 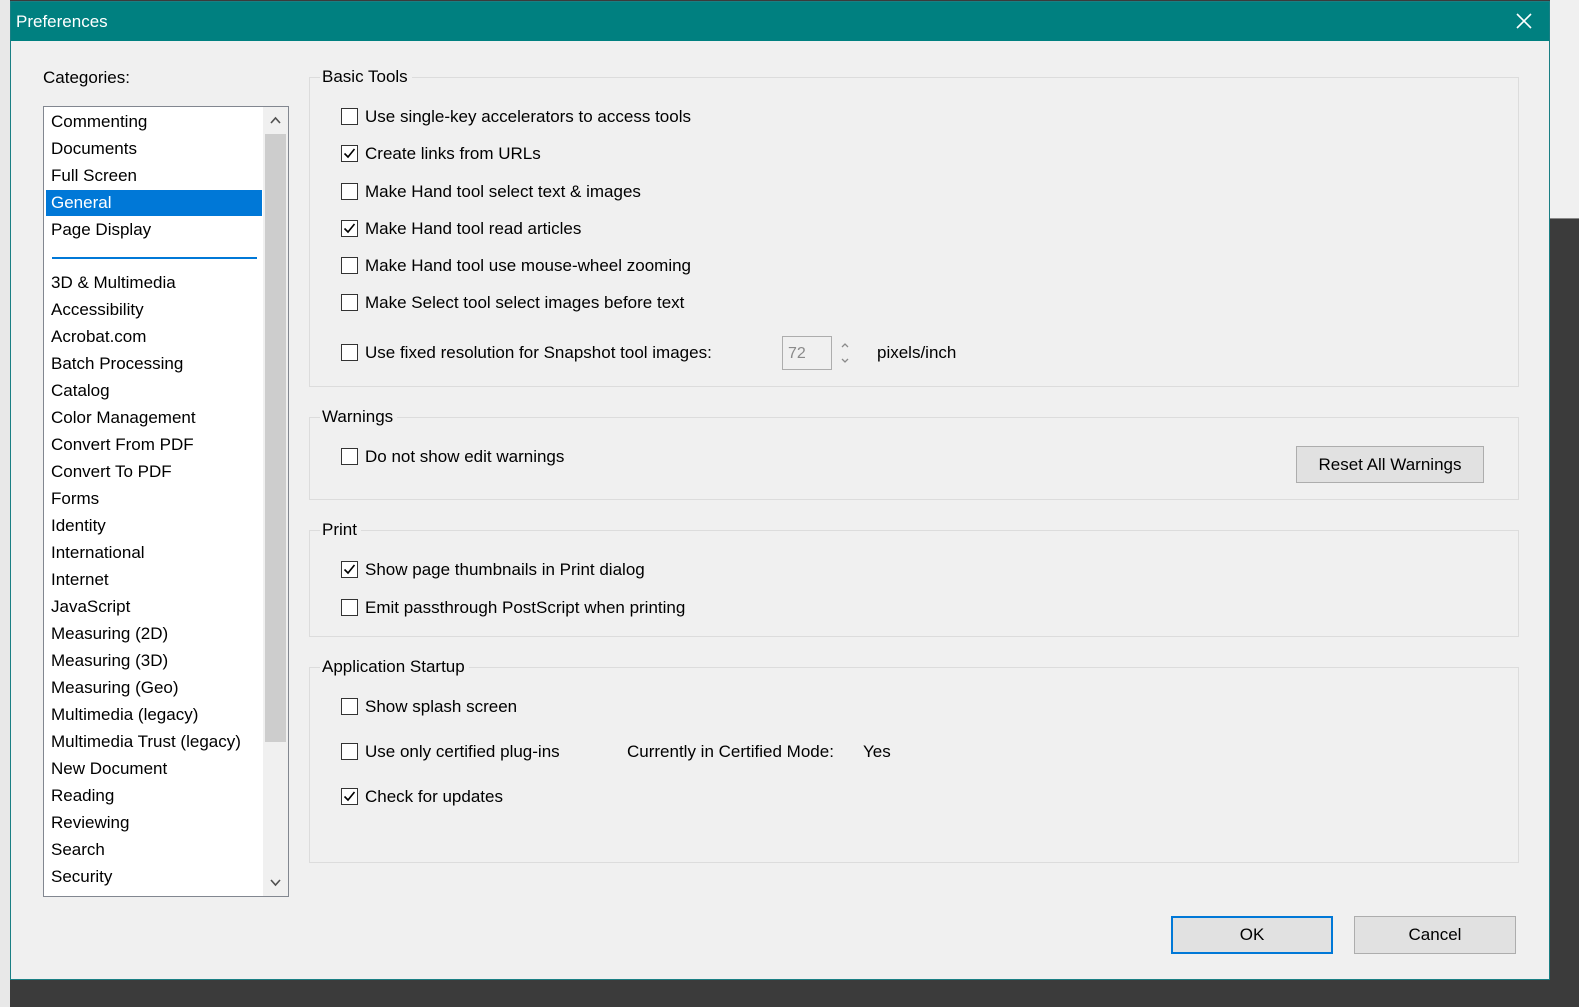 What do you see at coordinates (914, 583) in the screenshot?
I see `print-group` at bounding box center [914, 583].